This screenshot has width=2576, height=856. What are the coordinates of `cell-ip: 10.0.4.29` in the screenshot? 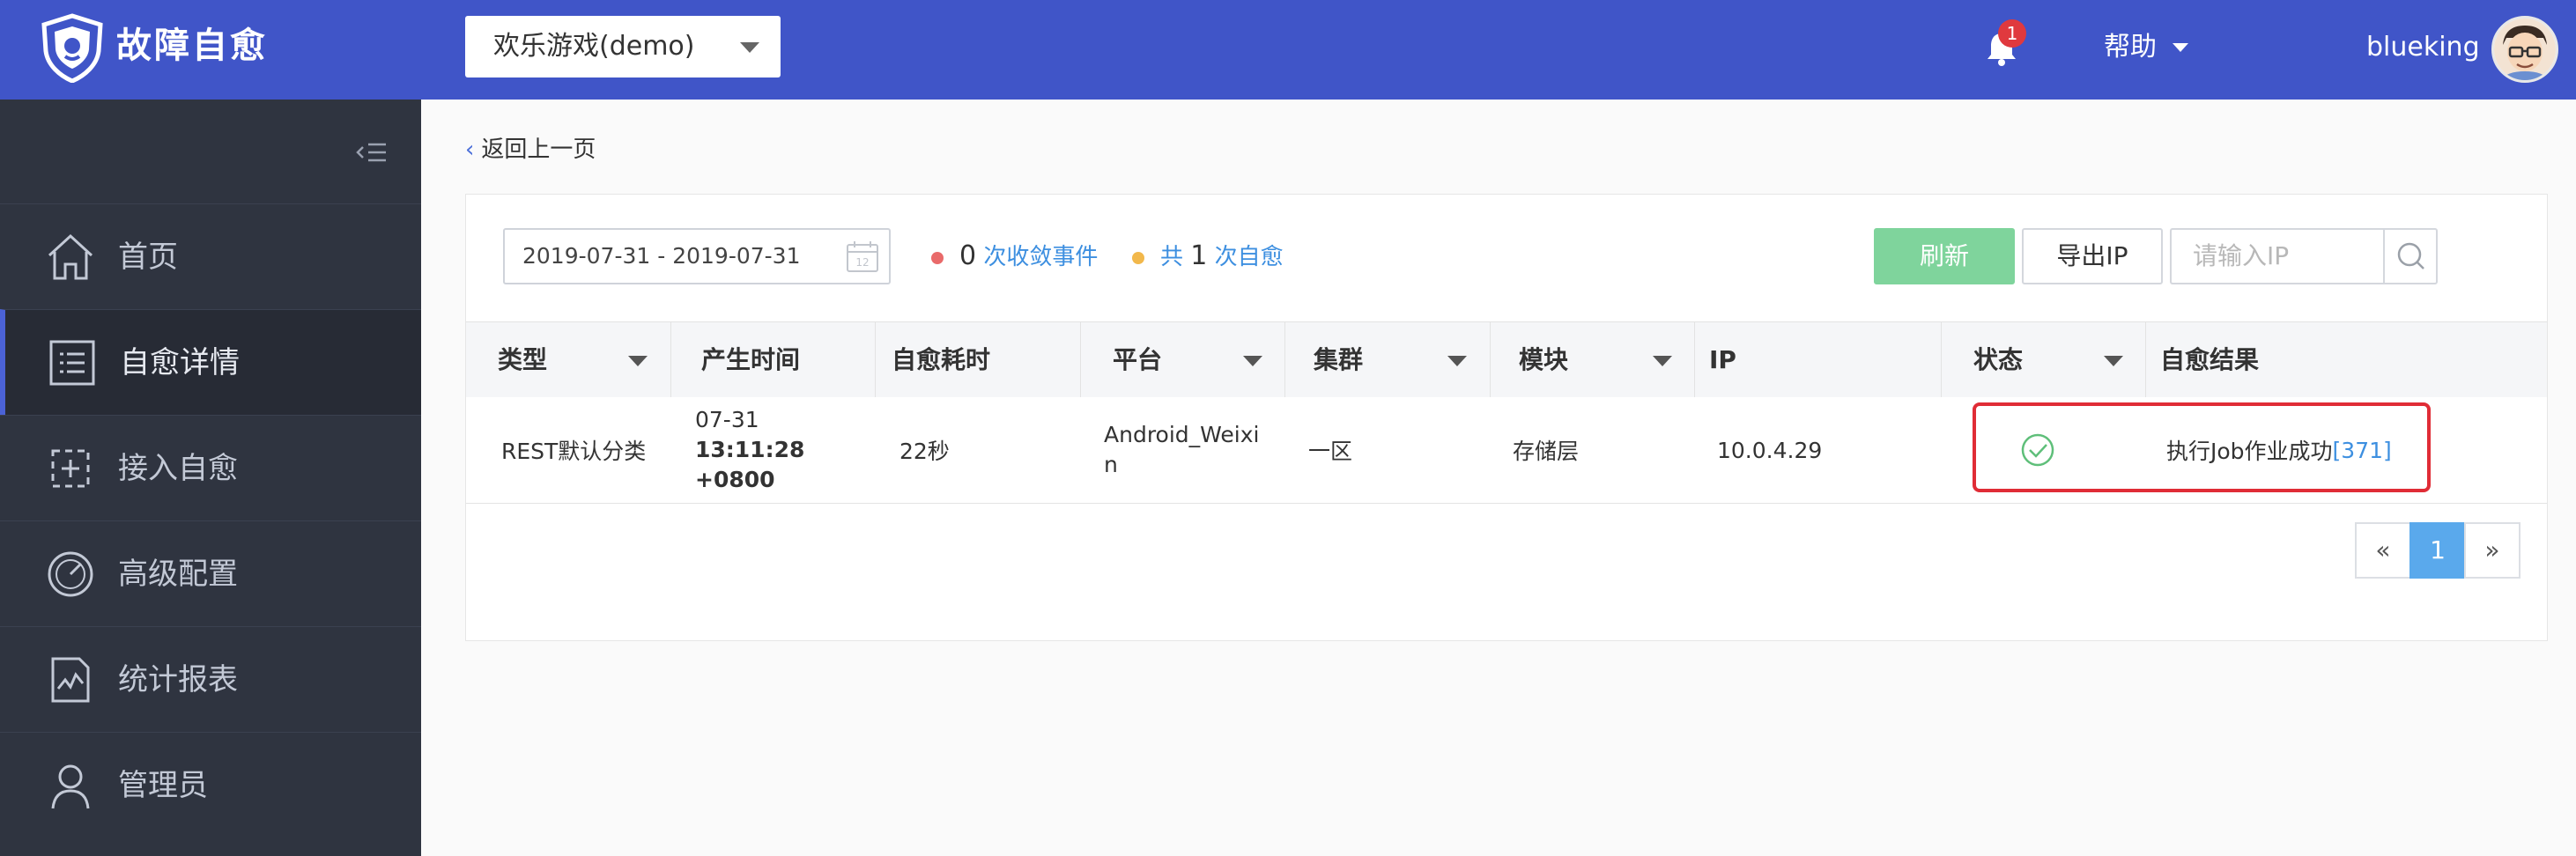 It's located at (1770, 450).